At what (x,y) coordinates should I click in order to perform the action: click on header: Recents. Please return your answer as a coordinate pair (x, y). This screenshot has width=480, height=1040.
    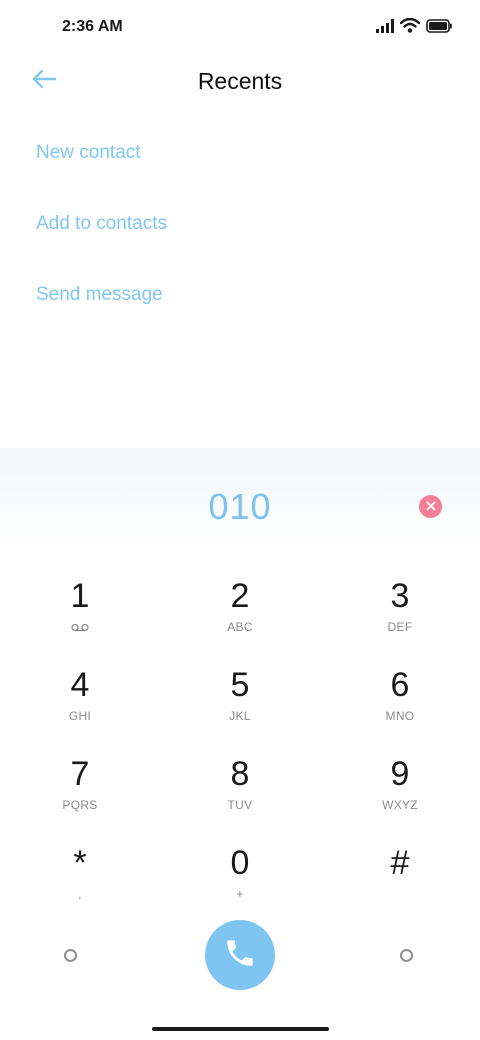
    Looking at the image, I should click on (240, 82).